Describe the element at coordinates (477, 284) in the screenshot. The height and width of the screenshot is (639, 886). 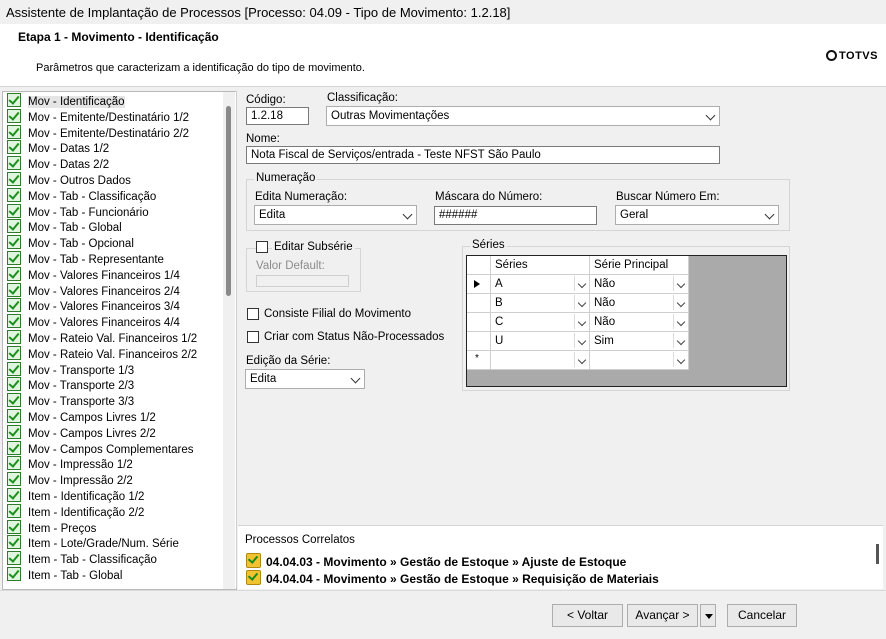
I see `current-row-icon` at that location.